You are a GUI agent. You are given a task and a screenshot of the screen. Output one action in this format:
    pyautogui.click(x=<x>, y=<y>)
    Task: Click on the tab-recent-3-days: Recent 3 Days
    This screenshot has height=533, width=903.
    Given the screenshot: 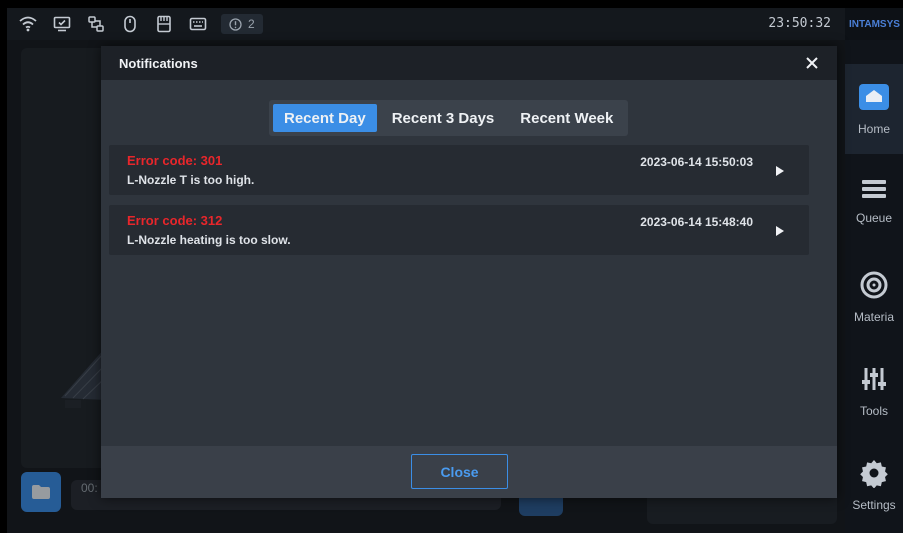 What is the action you would take?
    pyautogui.click(x=443, y=118)
    